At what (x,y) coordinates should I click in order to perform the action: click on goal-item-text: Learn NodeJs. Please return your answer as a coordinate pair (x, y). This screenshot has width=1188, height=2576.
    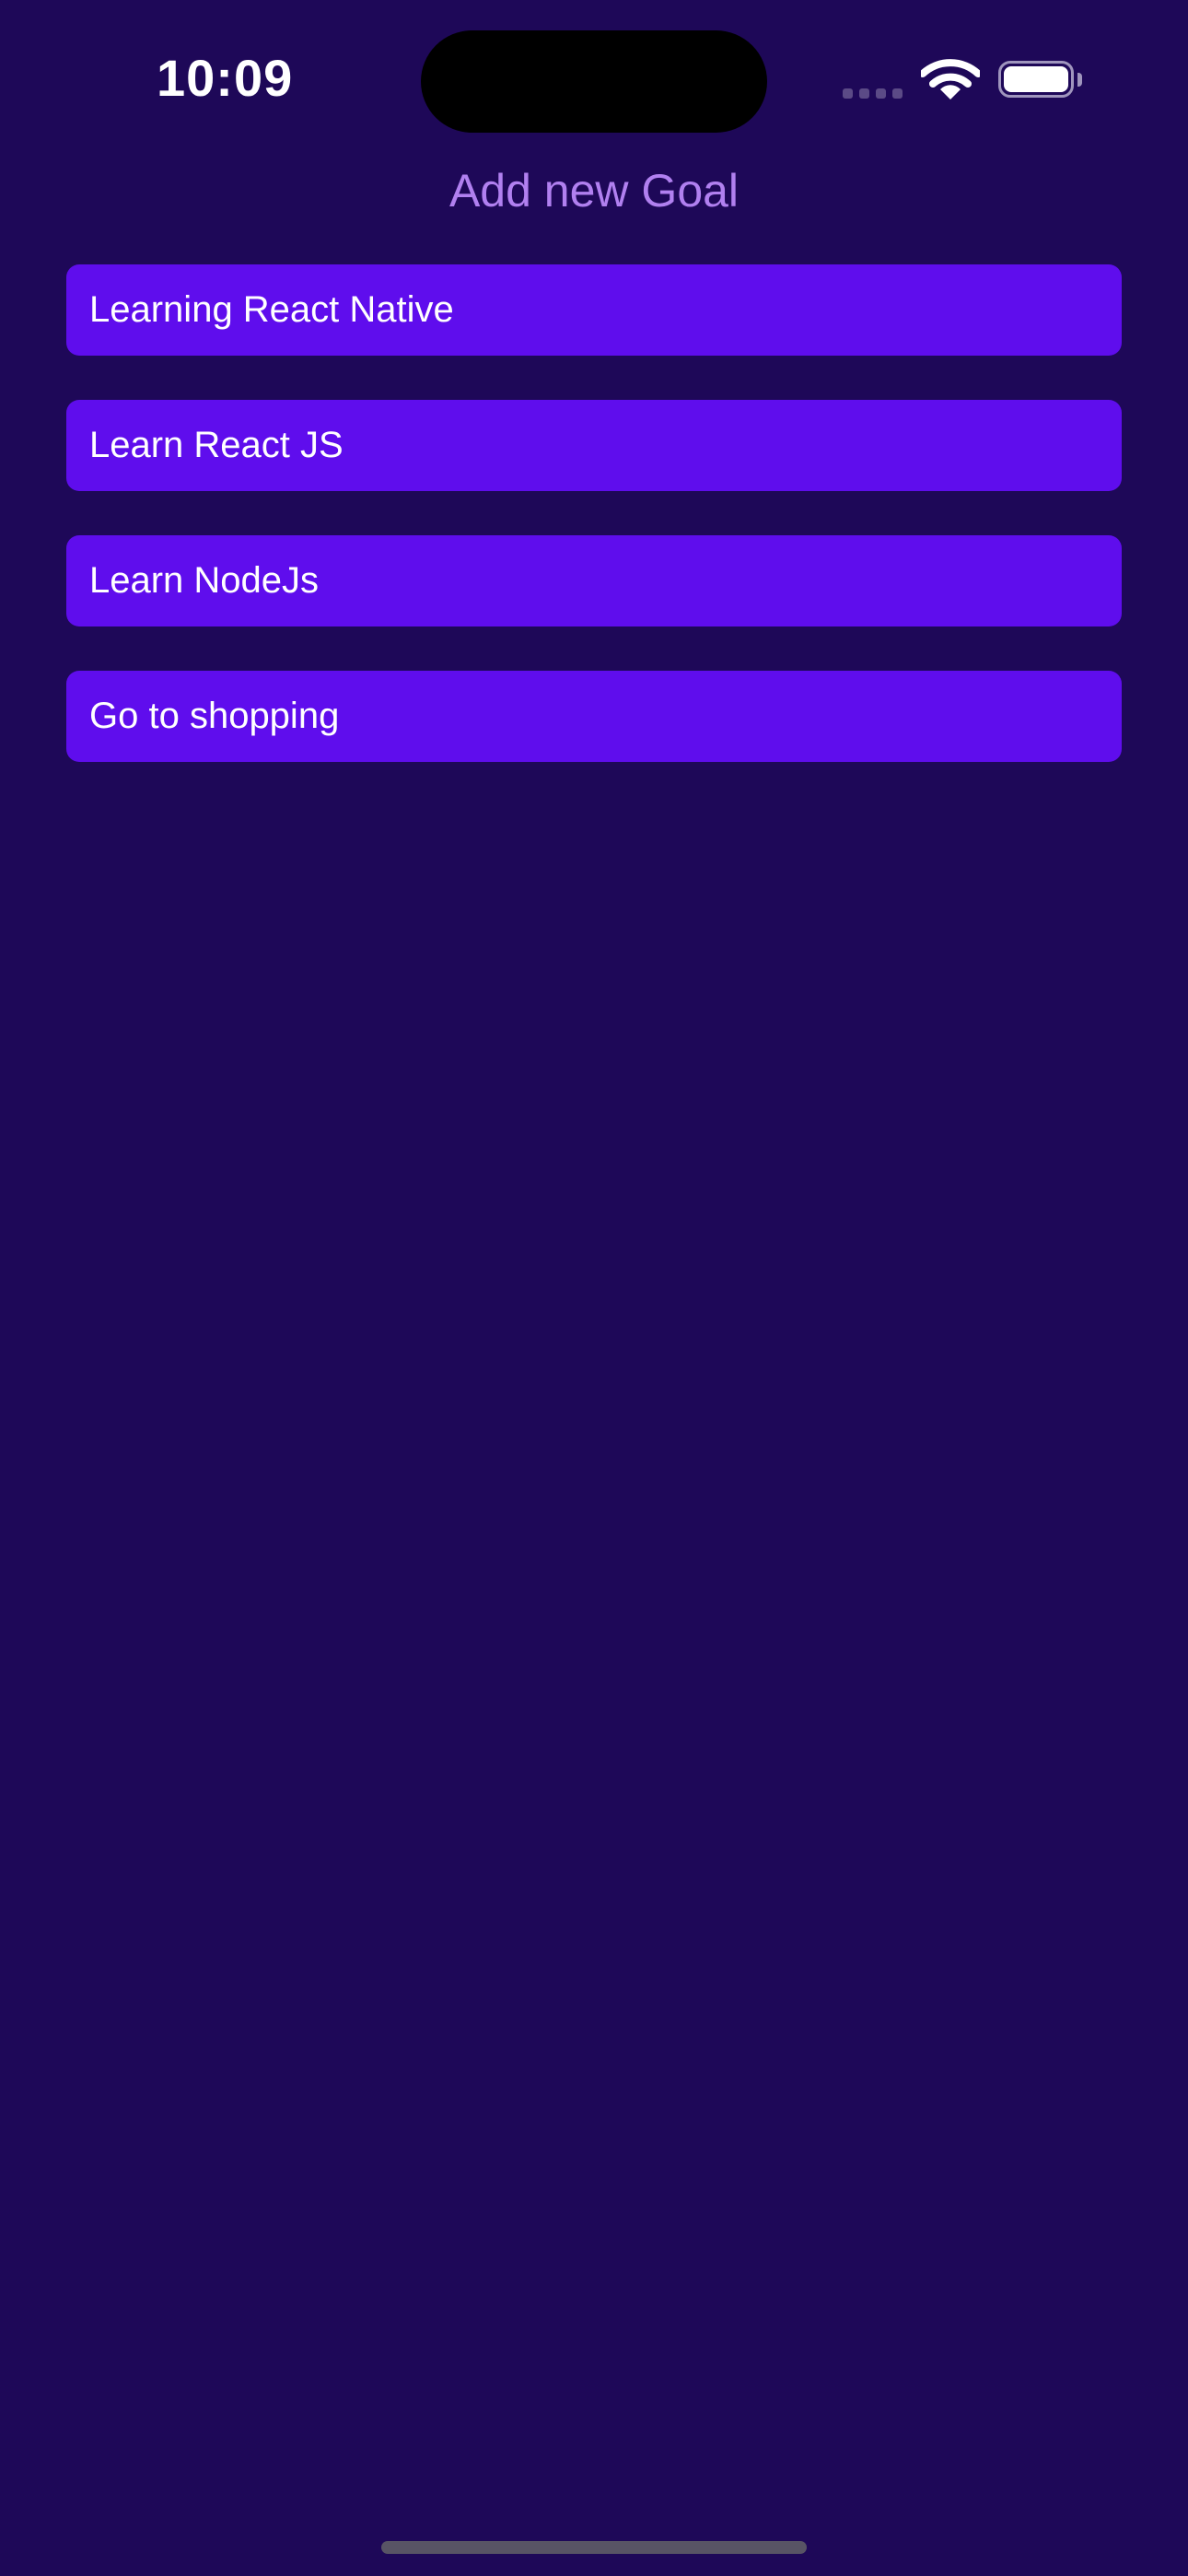
    Looking at the image, I should click on (204, 580).